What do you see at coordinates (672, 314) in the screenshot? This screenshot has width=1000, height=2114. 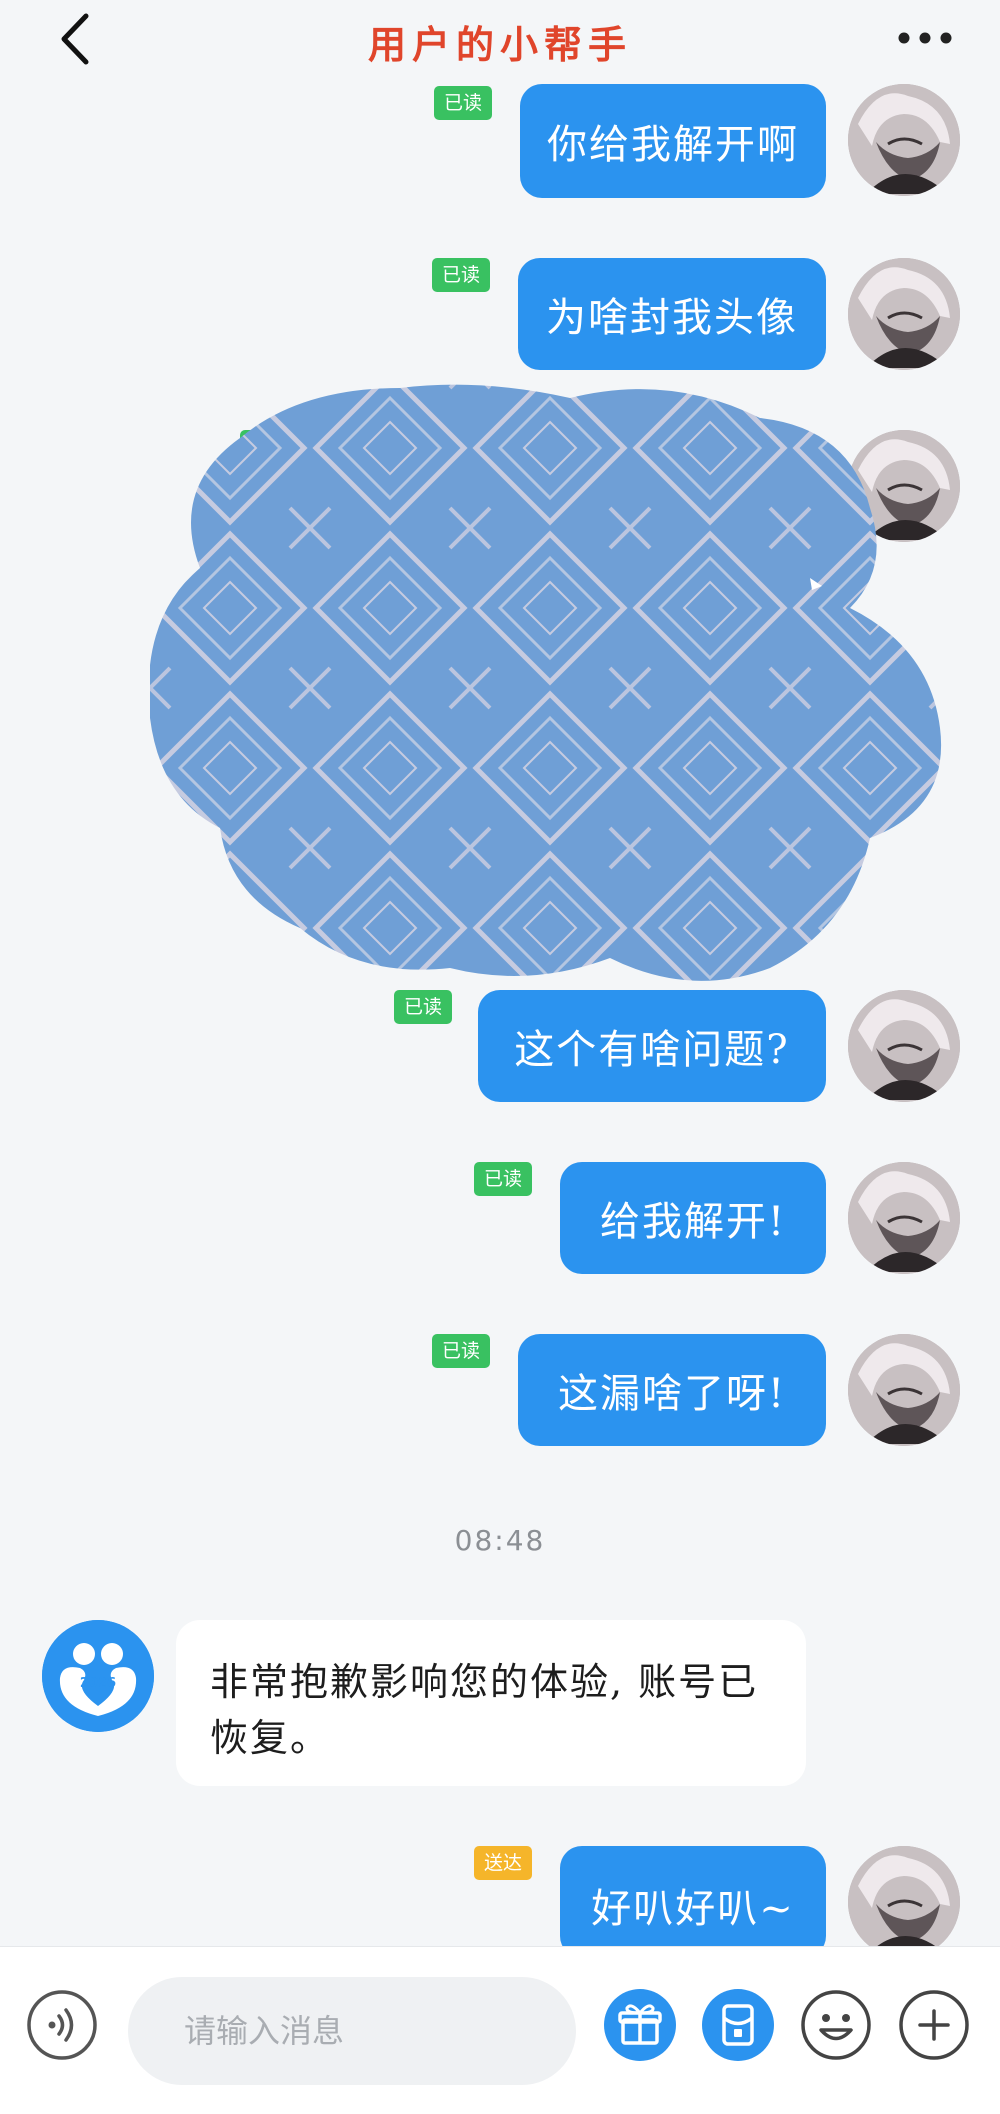 I see `message-bubble: 为啥封我头像` at bounding box center [672, 314].